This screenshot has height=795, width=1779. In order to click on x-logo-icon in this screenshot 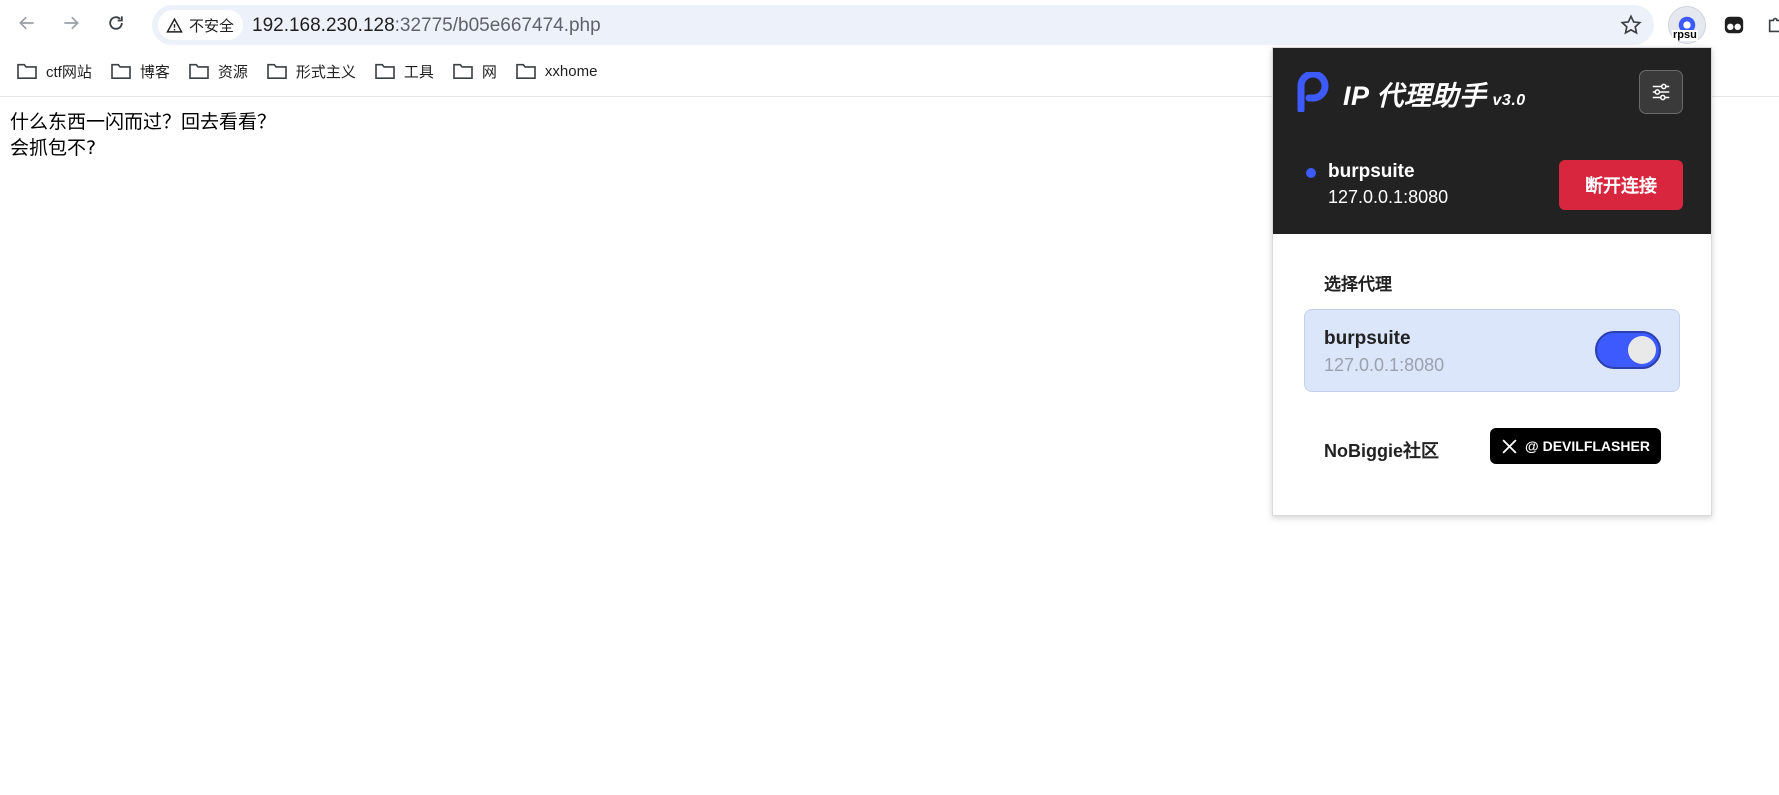, I will do `click(1509, 446)`.